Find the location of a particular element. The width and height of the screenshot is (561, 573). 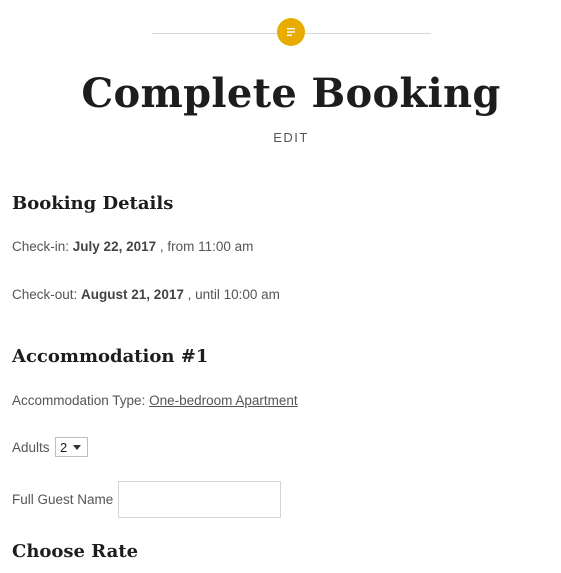

guest-name-input is located at coordinates (199, 499).